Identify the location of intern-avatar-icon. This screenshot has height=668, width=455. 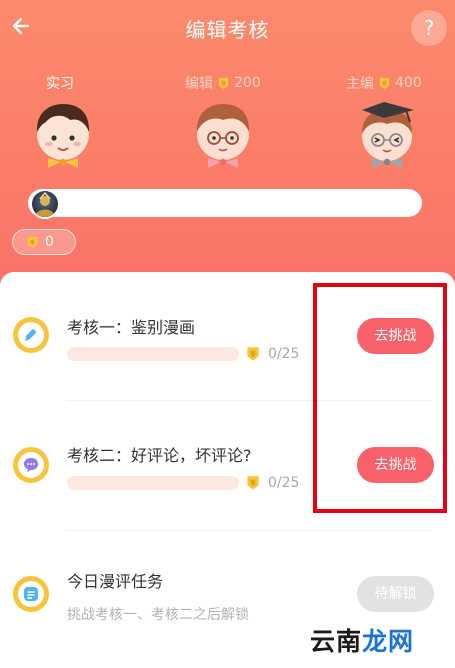
(63, 136).